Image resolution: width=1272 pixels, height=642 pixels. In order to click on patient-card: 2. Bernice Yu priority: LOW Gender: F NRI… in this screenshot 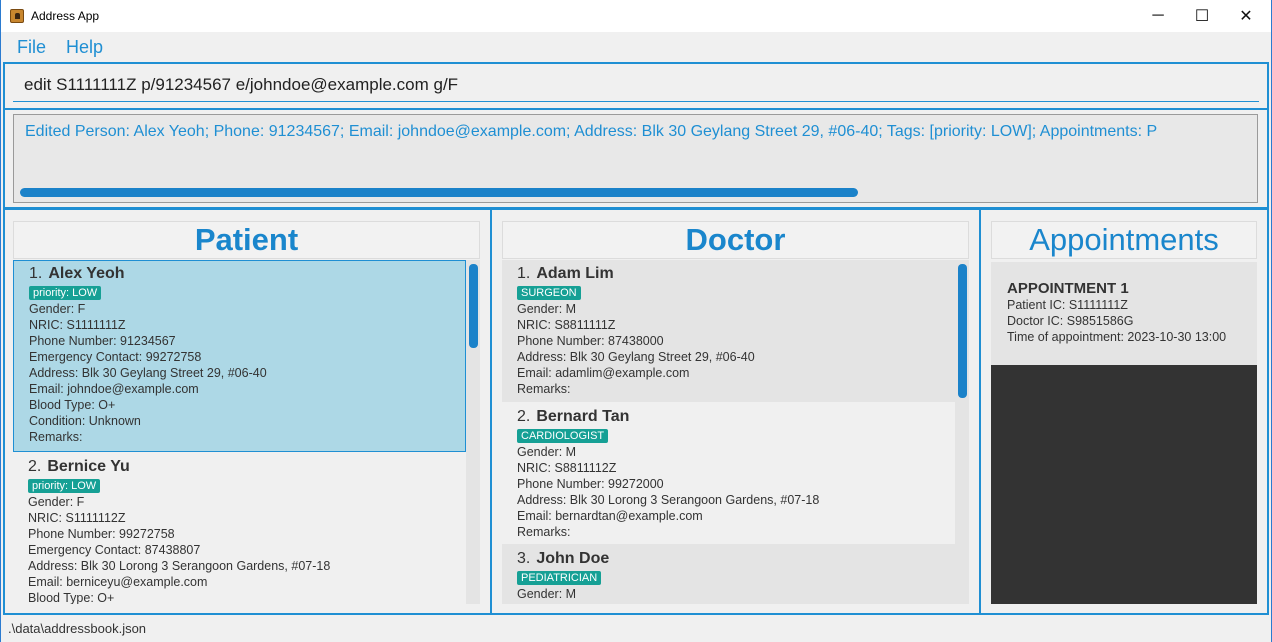, I will do `click(239, 528)`.